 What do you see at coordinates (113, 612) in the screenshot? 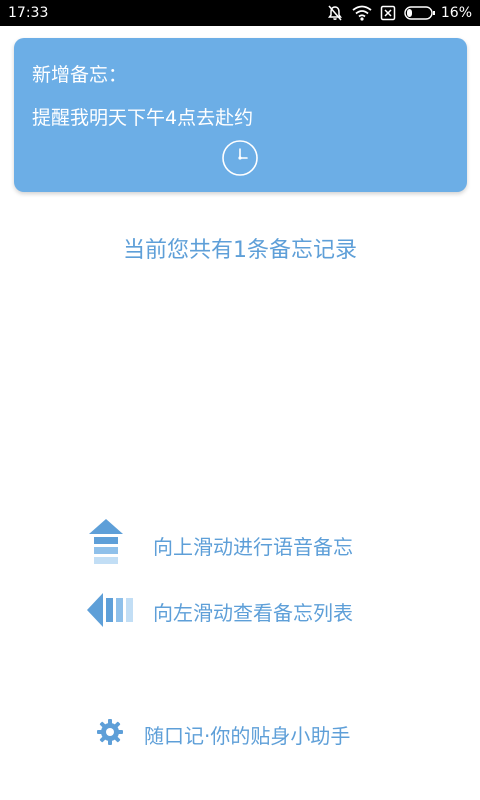
I see `arrow-left-icon` at bounding box center [113, 612].